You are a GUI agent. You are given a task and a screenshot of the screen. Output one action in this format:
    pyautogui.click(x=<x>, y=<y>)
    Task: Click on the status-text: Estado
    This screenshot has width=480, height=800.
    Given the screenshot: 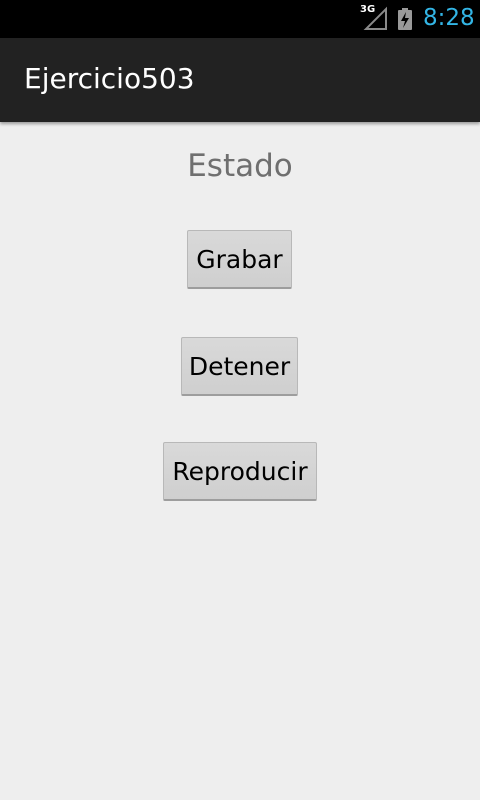 What is the action you would take?
    pyautogui.click(x=240, y=166)
    